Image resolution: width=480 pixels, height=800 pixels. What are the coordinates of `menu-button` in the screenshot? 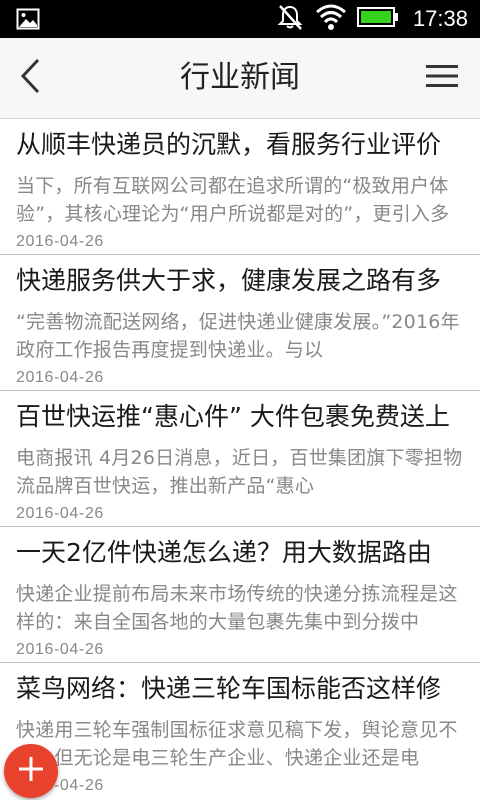 It's located at (442, 78).